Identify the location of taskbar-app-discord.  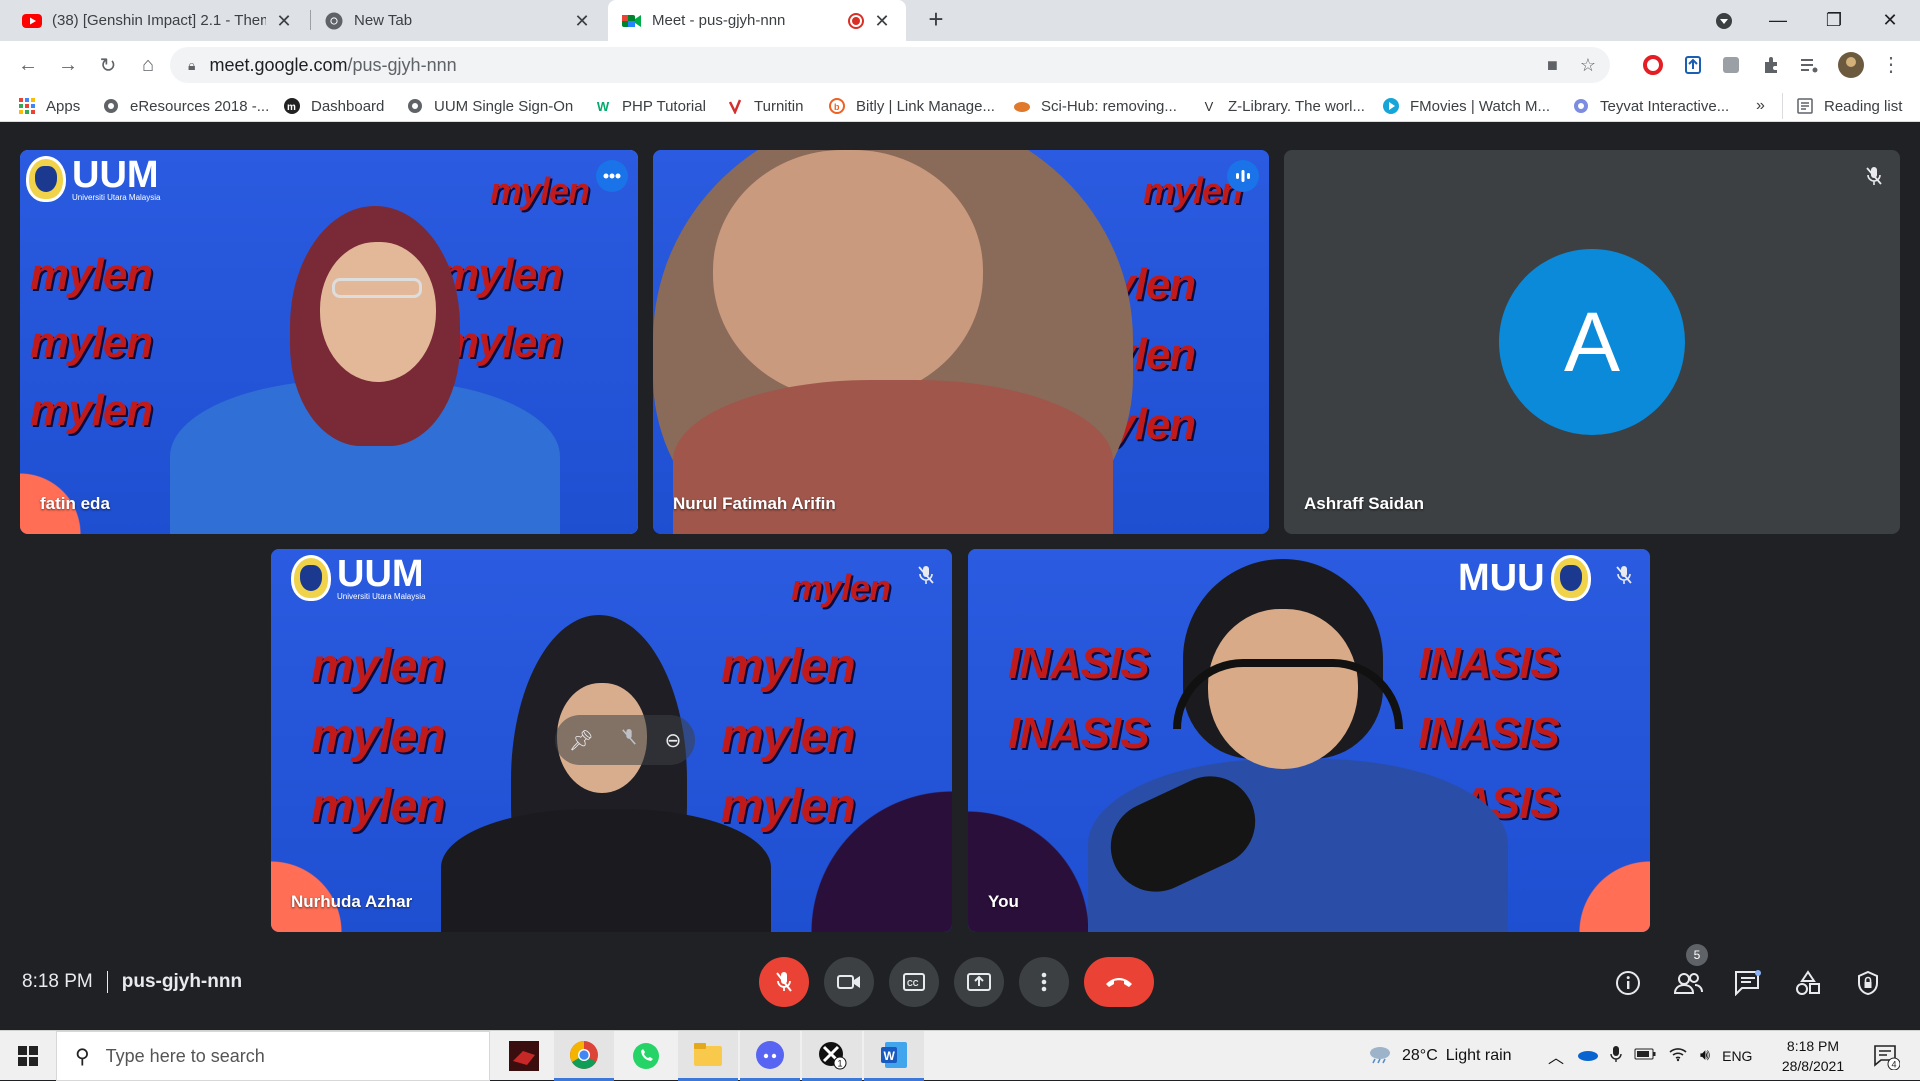
(770, 1056).